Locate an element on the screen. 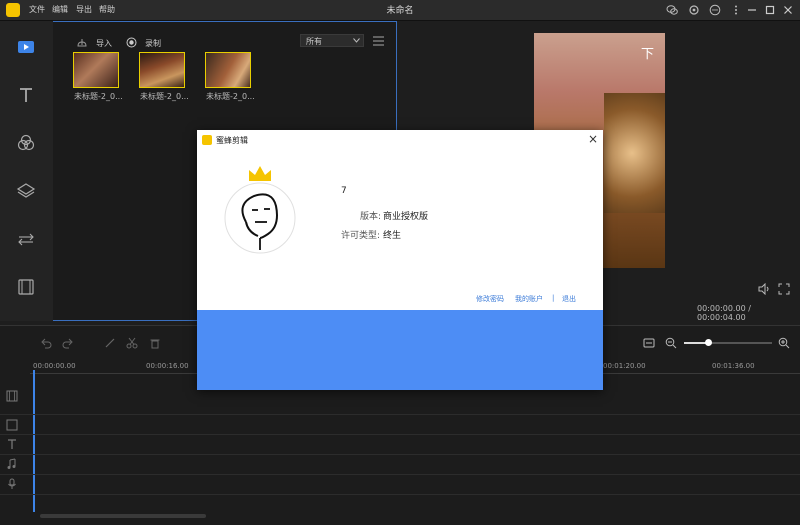 Image resolution: width=800 pixels, height=525 pixels. user-avatar is located at coordinates (260, 218).